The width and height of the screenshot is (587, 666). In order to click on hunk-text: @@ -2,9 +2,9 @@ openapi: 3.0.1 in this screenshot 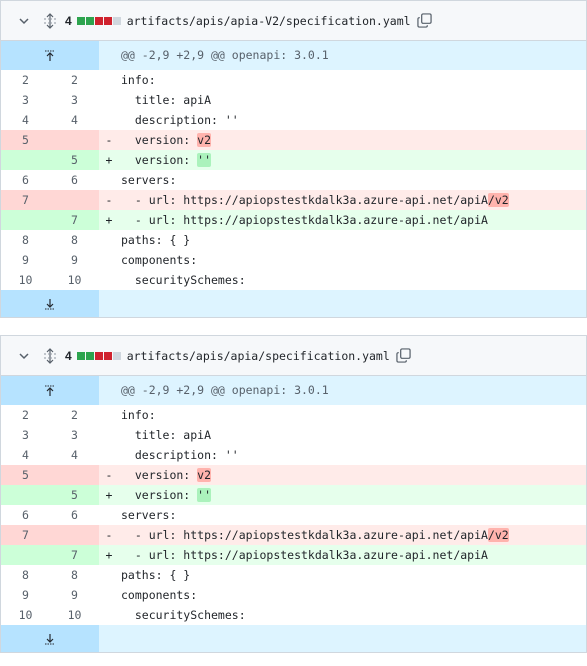, I will do `click(225, 55)`.